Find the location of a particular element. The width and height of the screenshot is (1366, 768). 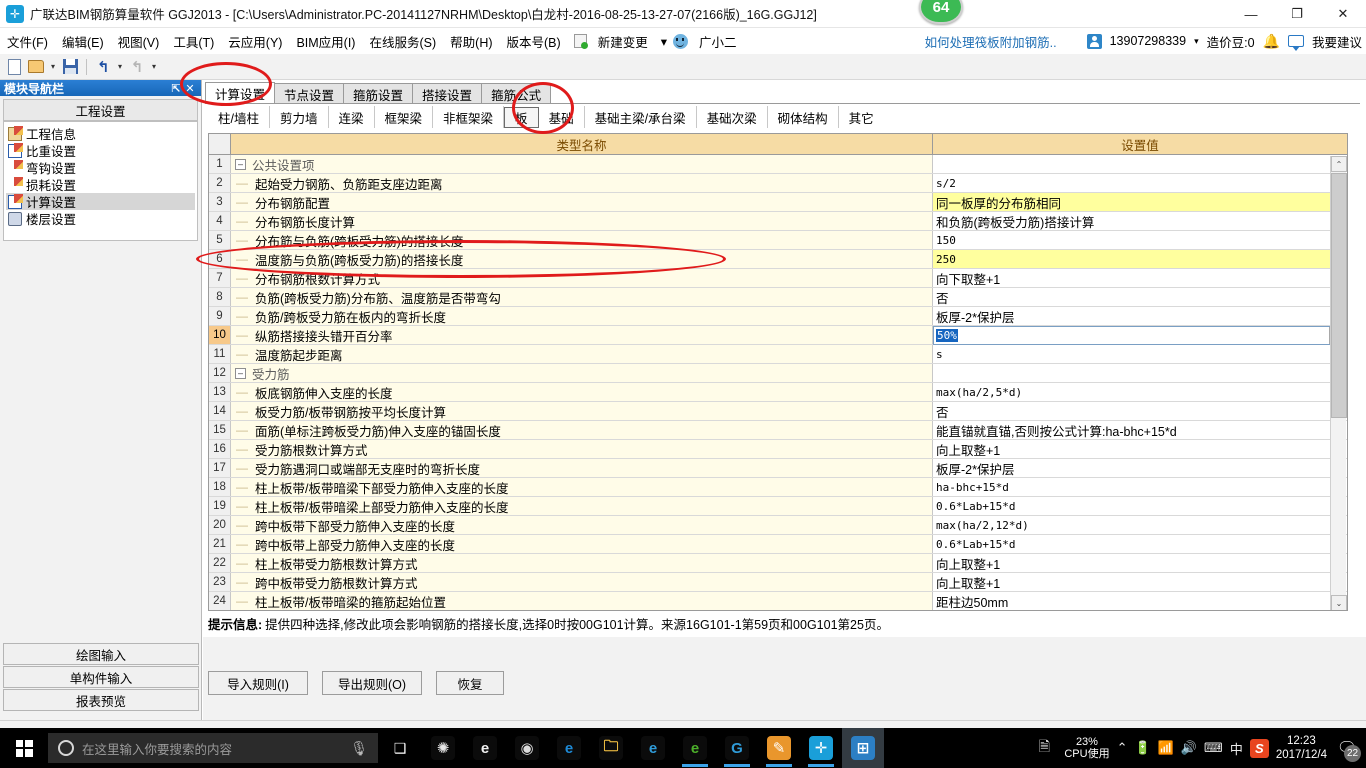

row-type-name-cell: — 柱上板带受力筋根数计算方式 is located at coordinates (582, 563).